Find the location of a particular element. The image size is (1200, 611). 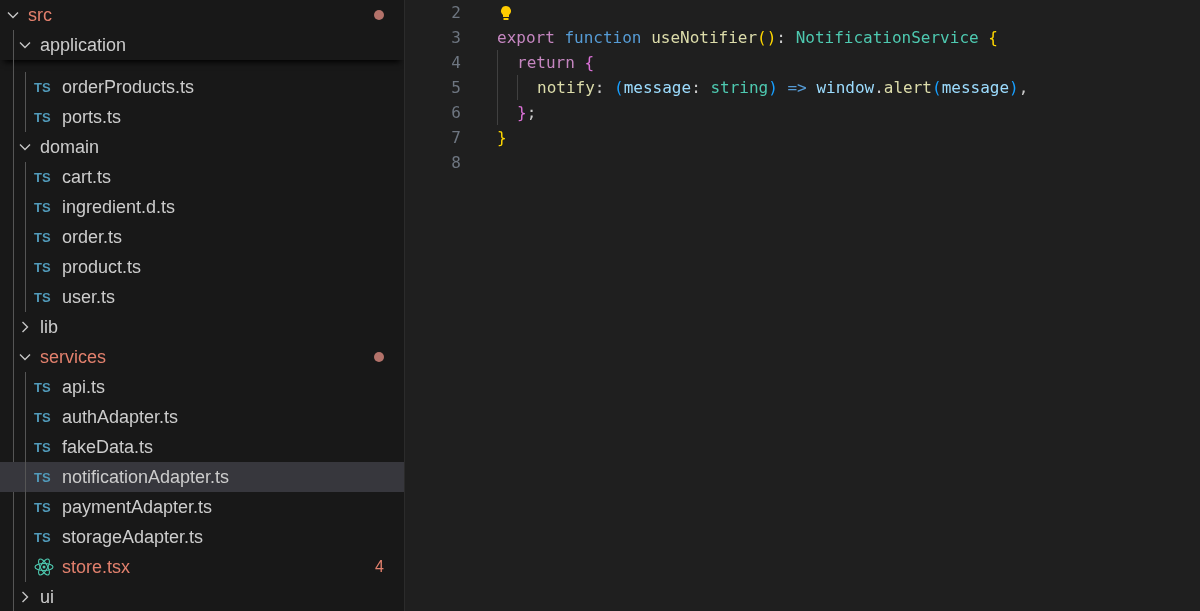

atom-icon is located at coordinates (44, 567).